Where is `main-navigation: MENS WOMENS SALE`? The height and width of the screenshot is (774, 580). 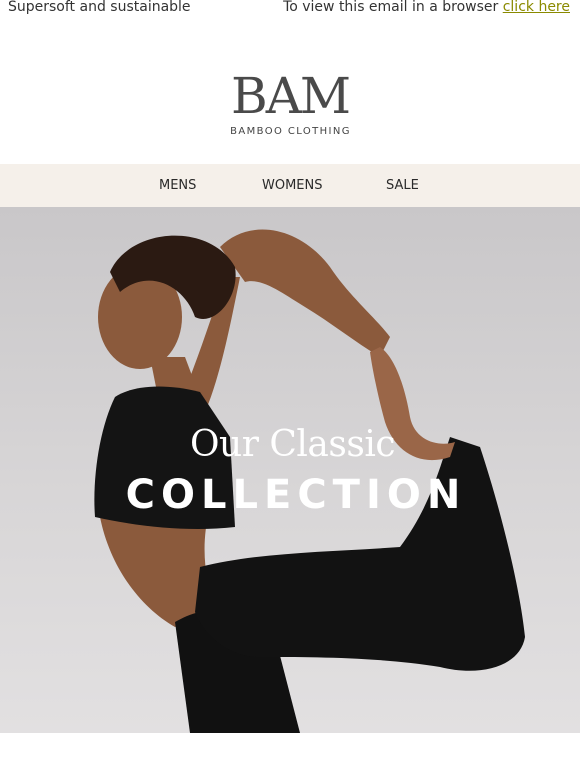
main-navigation: MENS WOMENS SALE is located at coordinates (290, 185).